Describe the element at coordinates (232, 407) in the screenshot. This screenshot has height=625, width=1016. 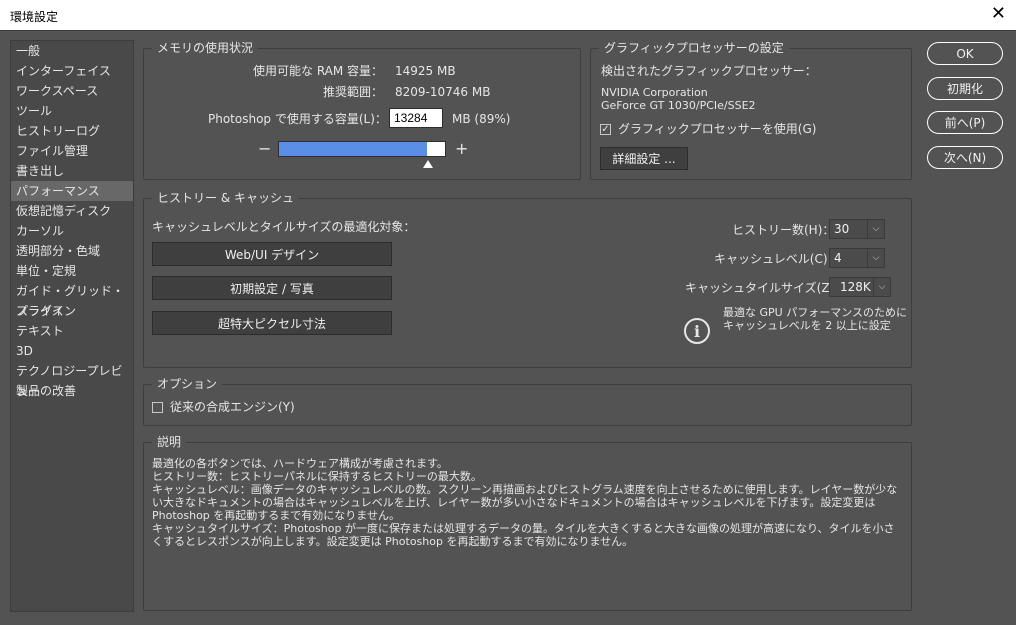
I see `legacy-compositing-label: 従来の合成エンジン(Y)` at that location.